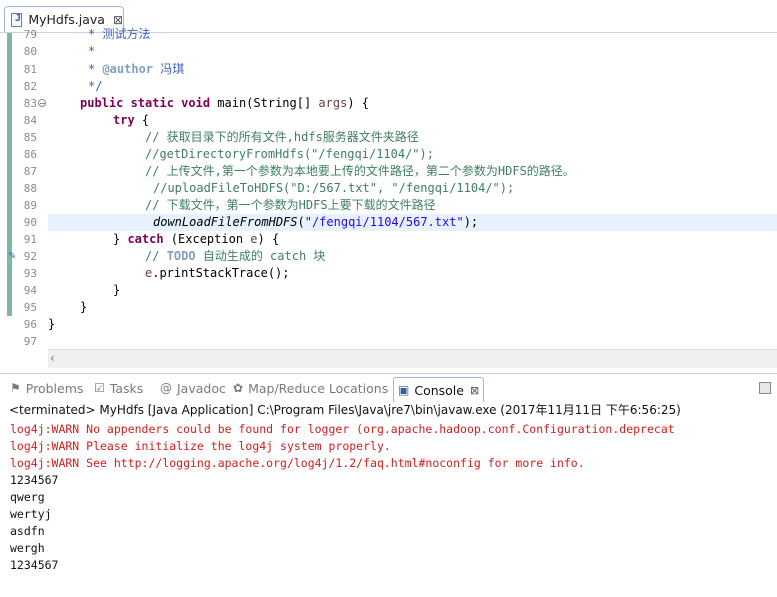 The width and height of the screenshot is (777, 597). I want to click on line-number: 92, so click(30, 256).